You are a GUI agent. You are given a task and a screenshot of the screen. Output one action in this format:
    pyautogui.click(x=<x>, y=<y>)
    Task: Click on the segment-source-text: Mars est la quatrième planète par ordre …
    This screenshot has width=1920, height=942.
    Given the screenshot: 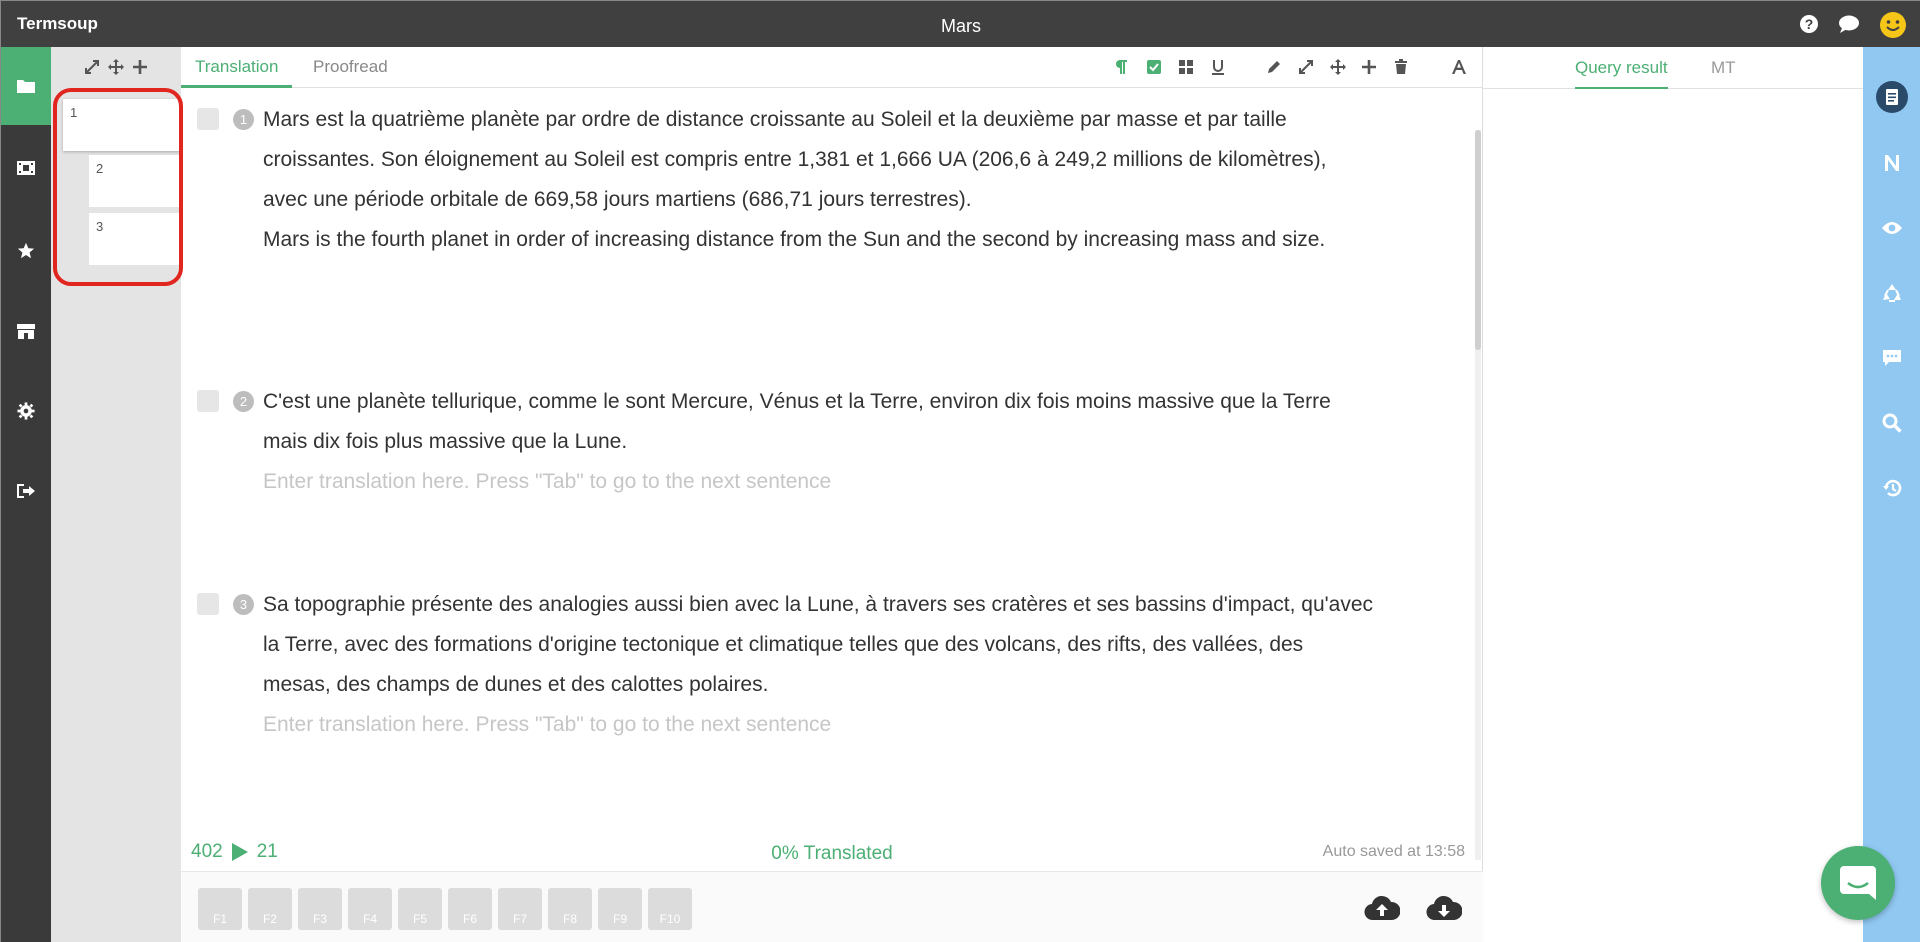 What is the action you would take?
    pyautogui.click(x=795, y=159)
    